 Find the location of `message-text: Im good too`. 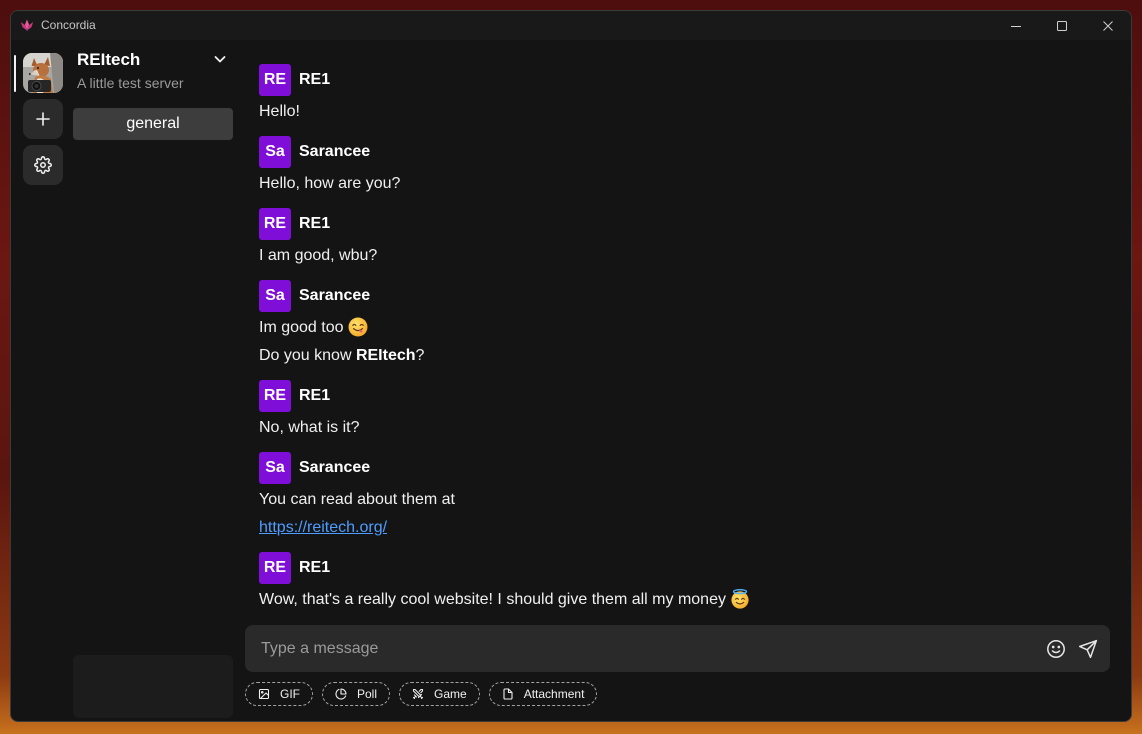

message-text: Im good too is located at coordinates (301, 327).